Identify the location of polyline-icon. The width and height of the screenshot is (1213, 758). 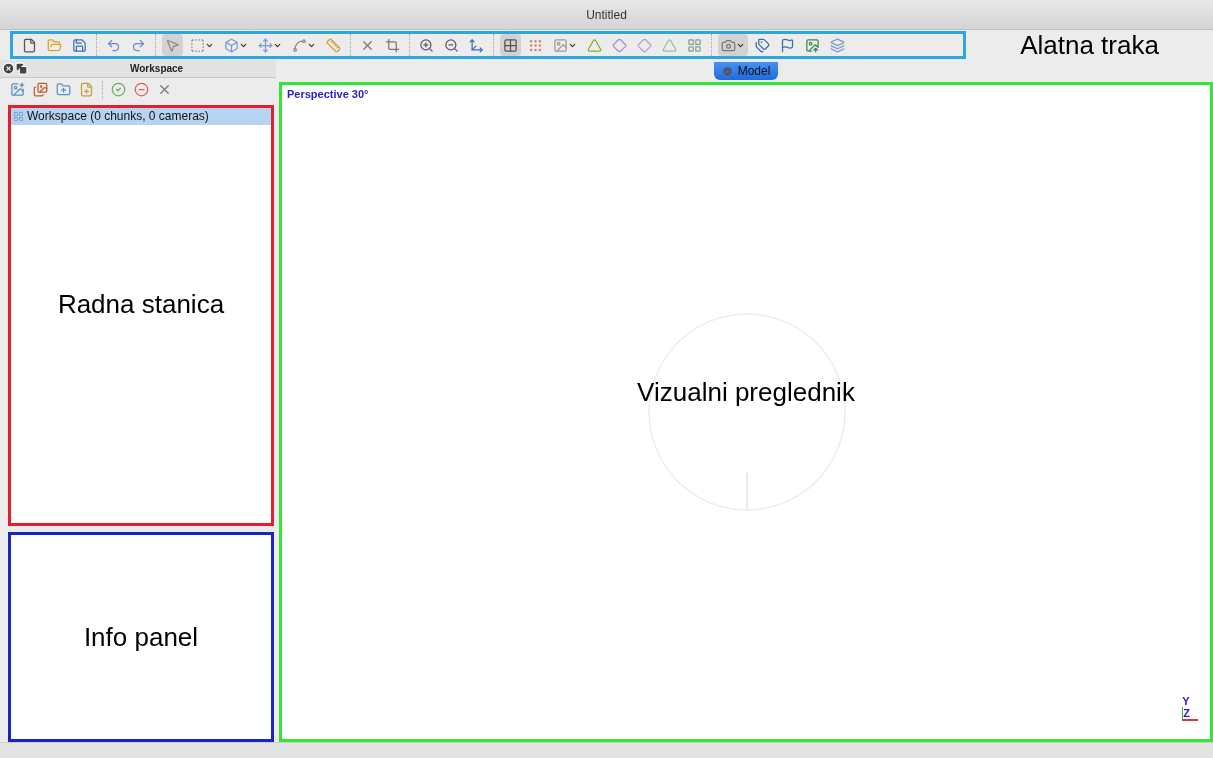
(299, 45).